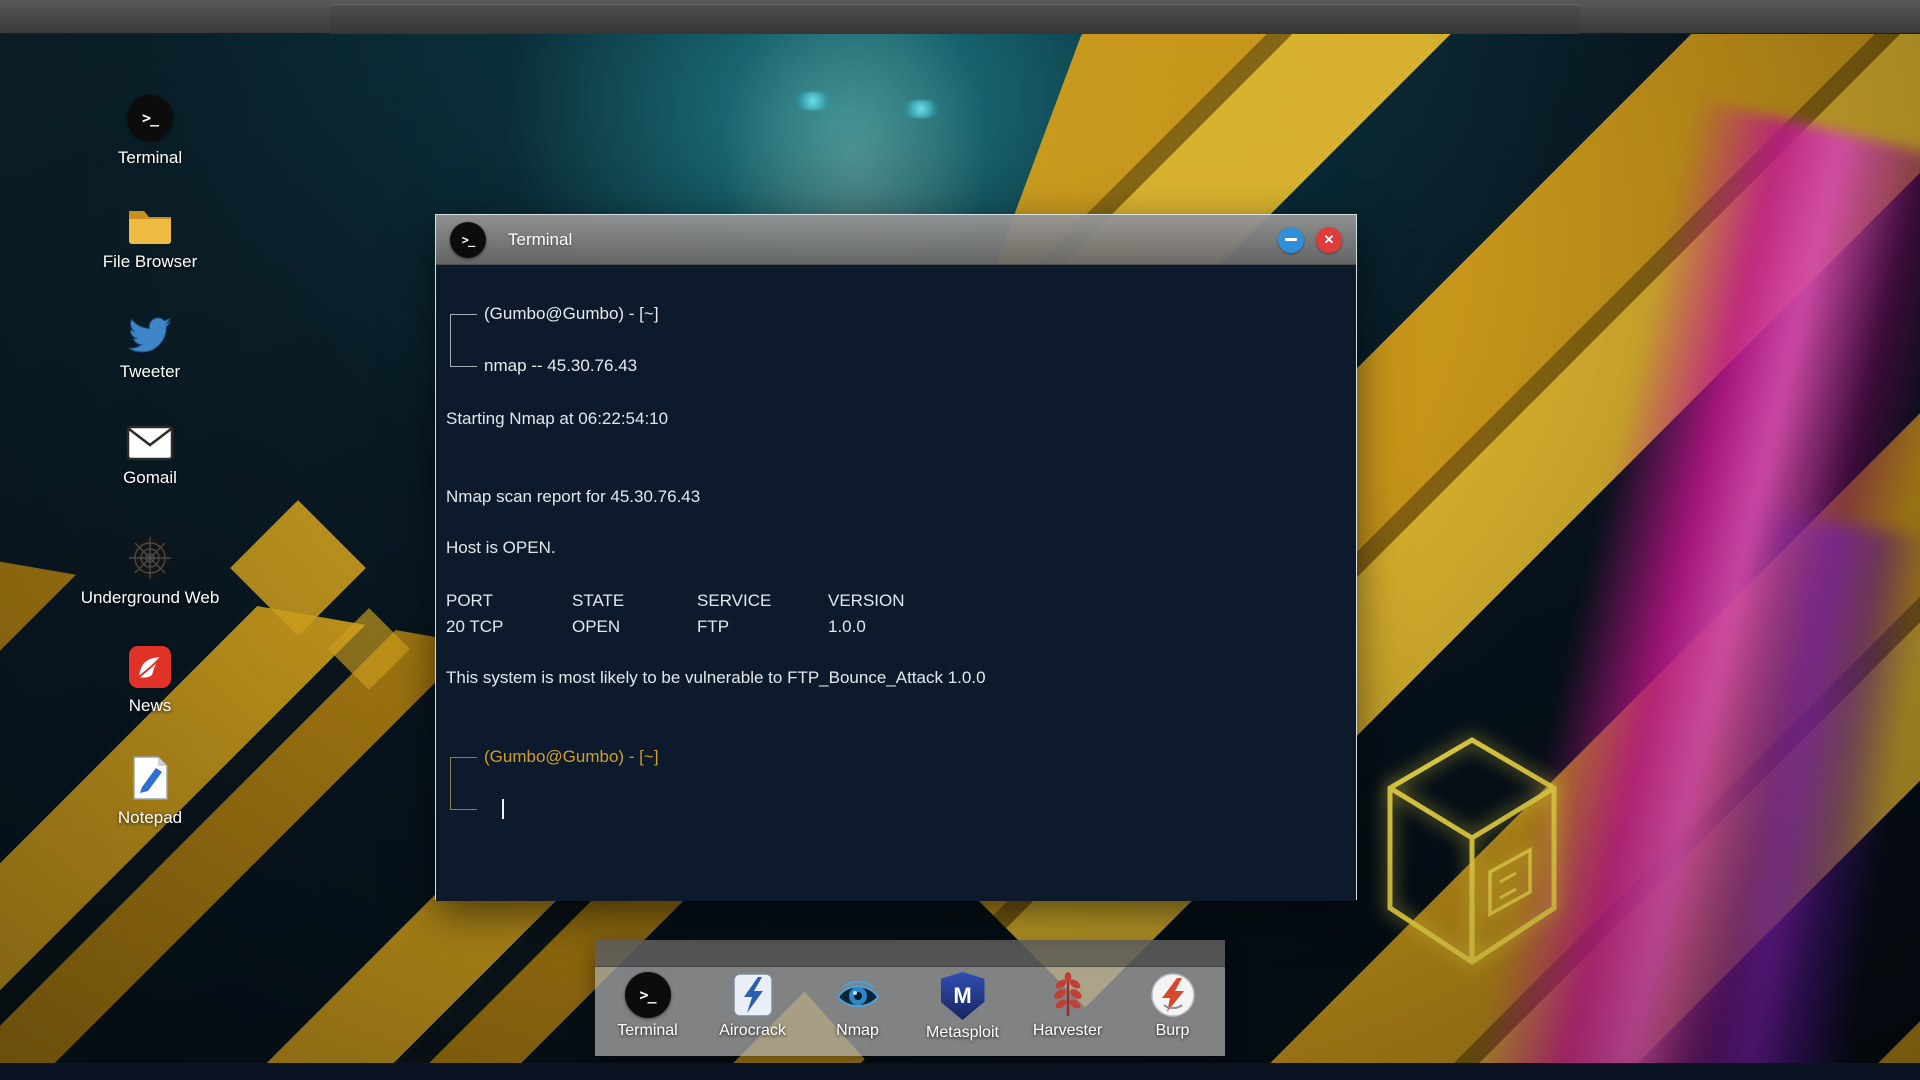  Describe the element at coordinates (501, 547) in the screenshot. I see `terminal-output-line: Host is OPEN.` at that location.